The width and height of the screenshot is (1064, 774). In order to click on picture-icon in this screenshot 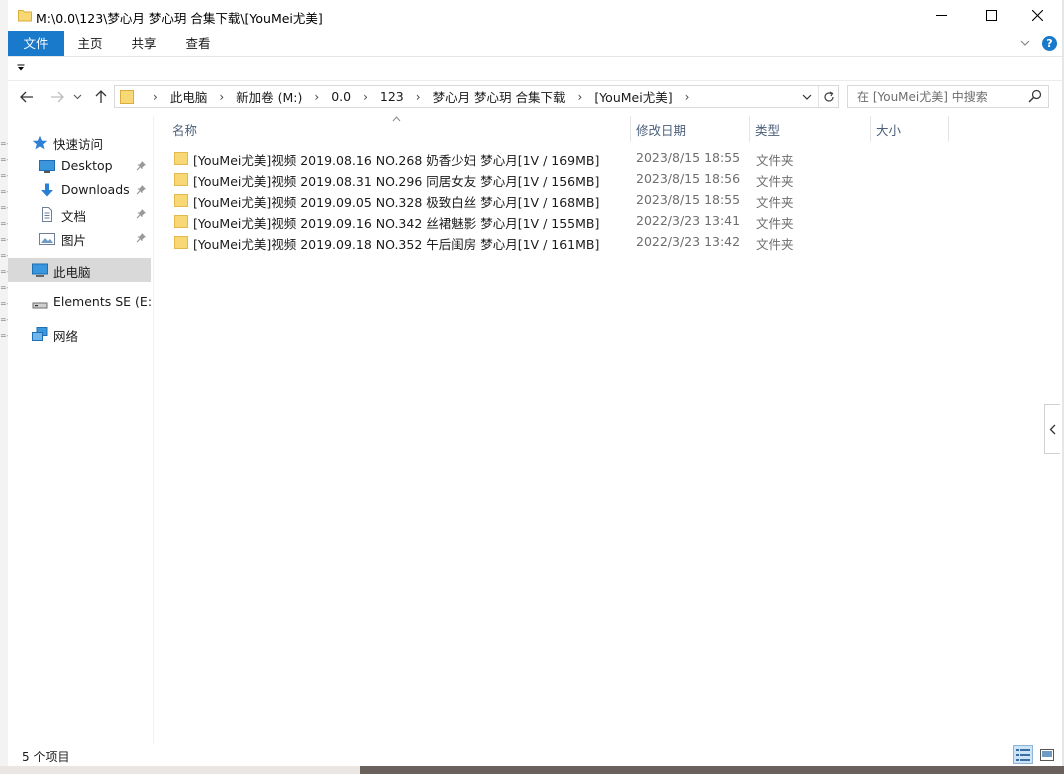, I will do `click(47, 239)`.